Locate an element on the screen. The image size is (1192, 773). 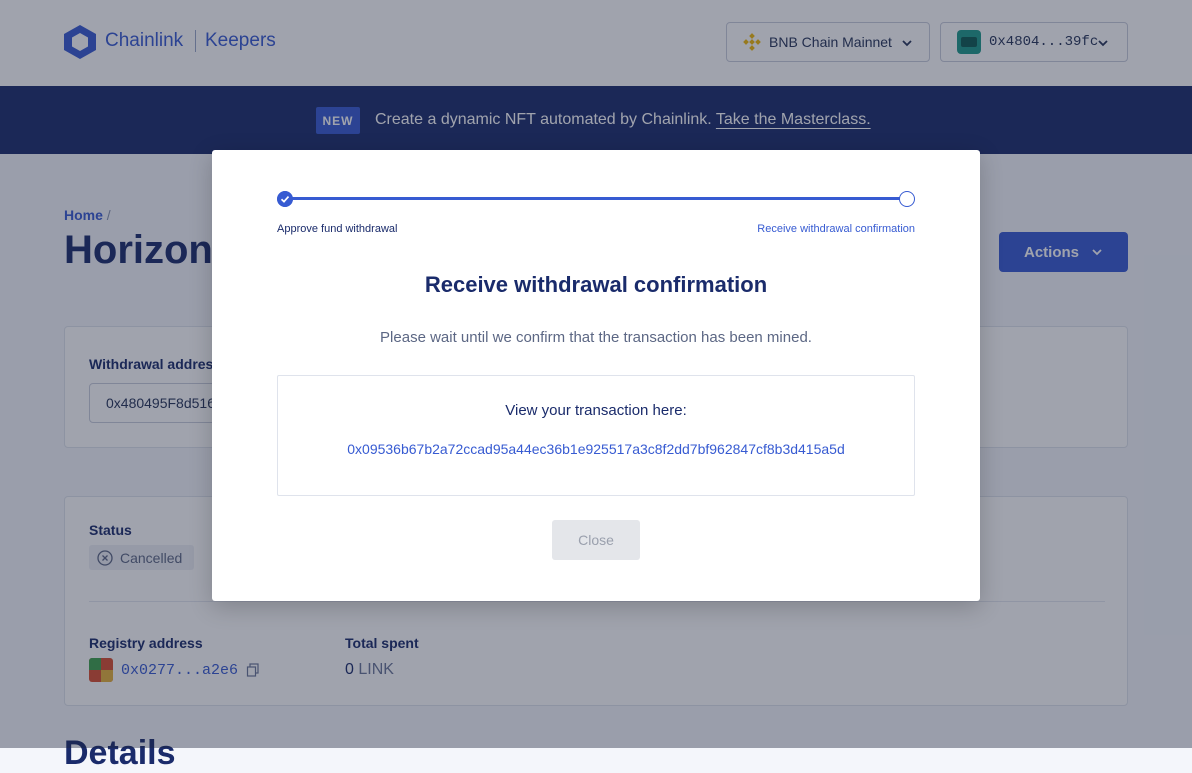
transaction-label: View your transaction here: is located at coordinates (596, 410).